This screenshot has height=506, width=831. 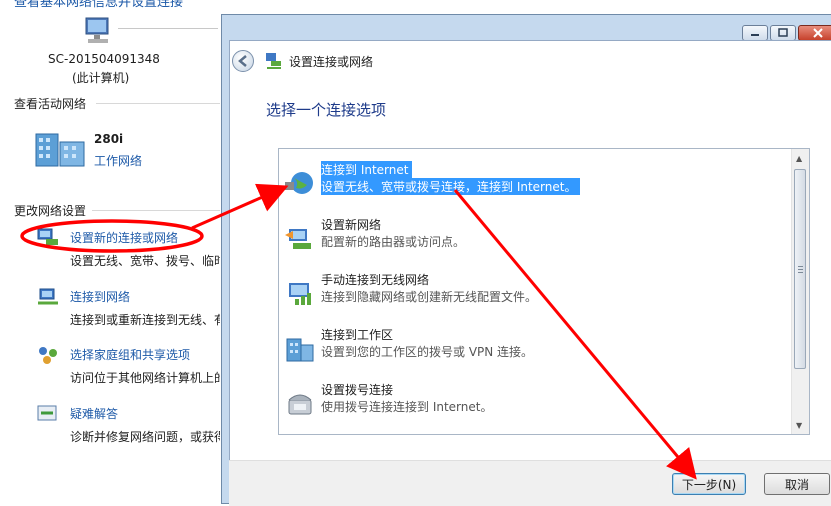 What do you see at coordinates (100, 296) in the screenshot?
I see `connect-to-network-link: 连接到网络` at bounding box center [100, 296].